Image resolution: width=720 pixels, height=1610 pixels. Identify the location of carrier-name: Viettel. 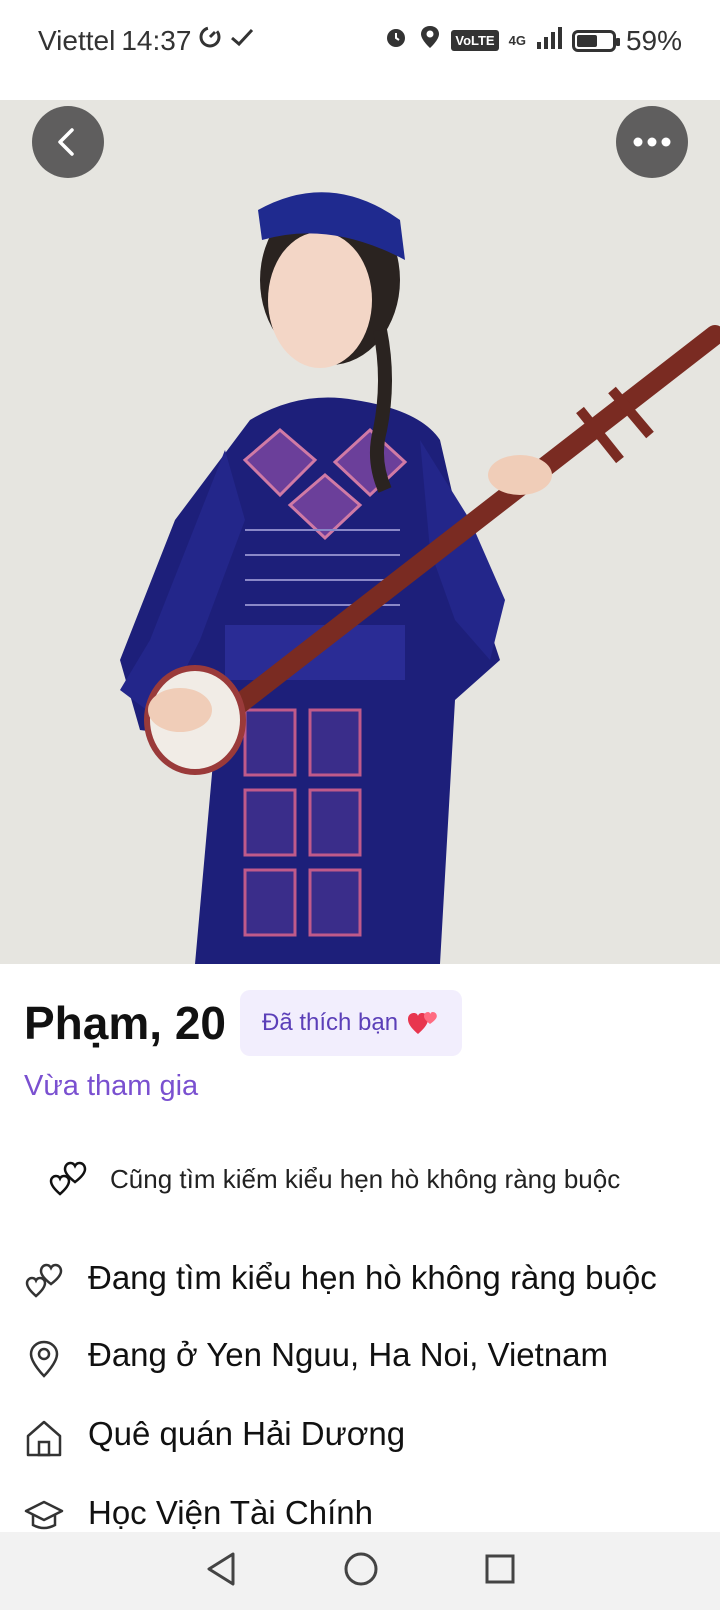
(77, 40).